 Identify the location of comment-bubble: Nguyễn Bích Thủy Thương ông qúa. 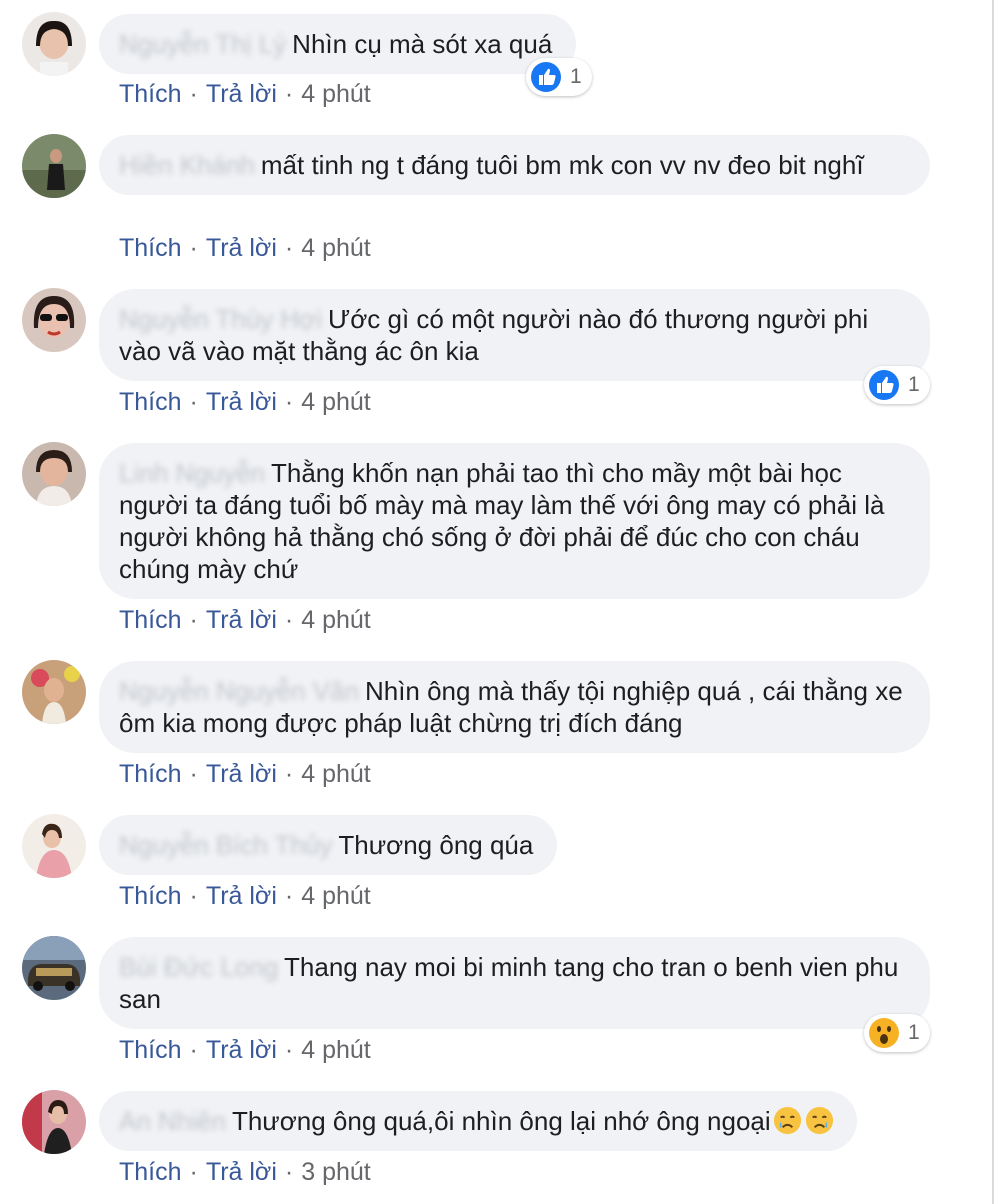
(328, 845).